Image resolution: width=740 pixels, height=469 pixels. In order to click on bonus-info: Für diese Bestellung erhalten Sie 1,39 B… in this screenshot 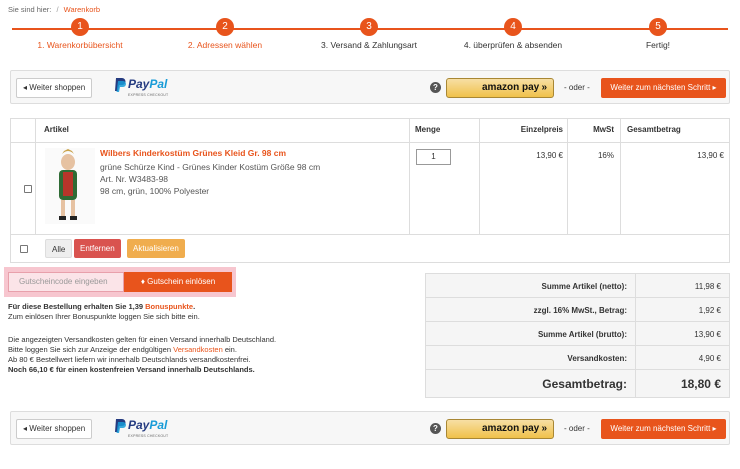, I will do `click(104, 312)`.